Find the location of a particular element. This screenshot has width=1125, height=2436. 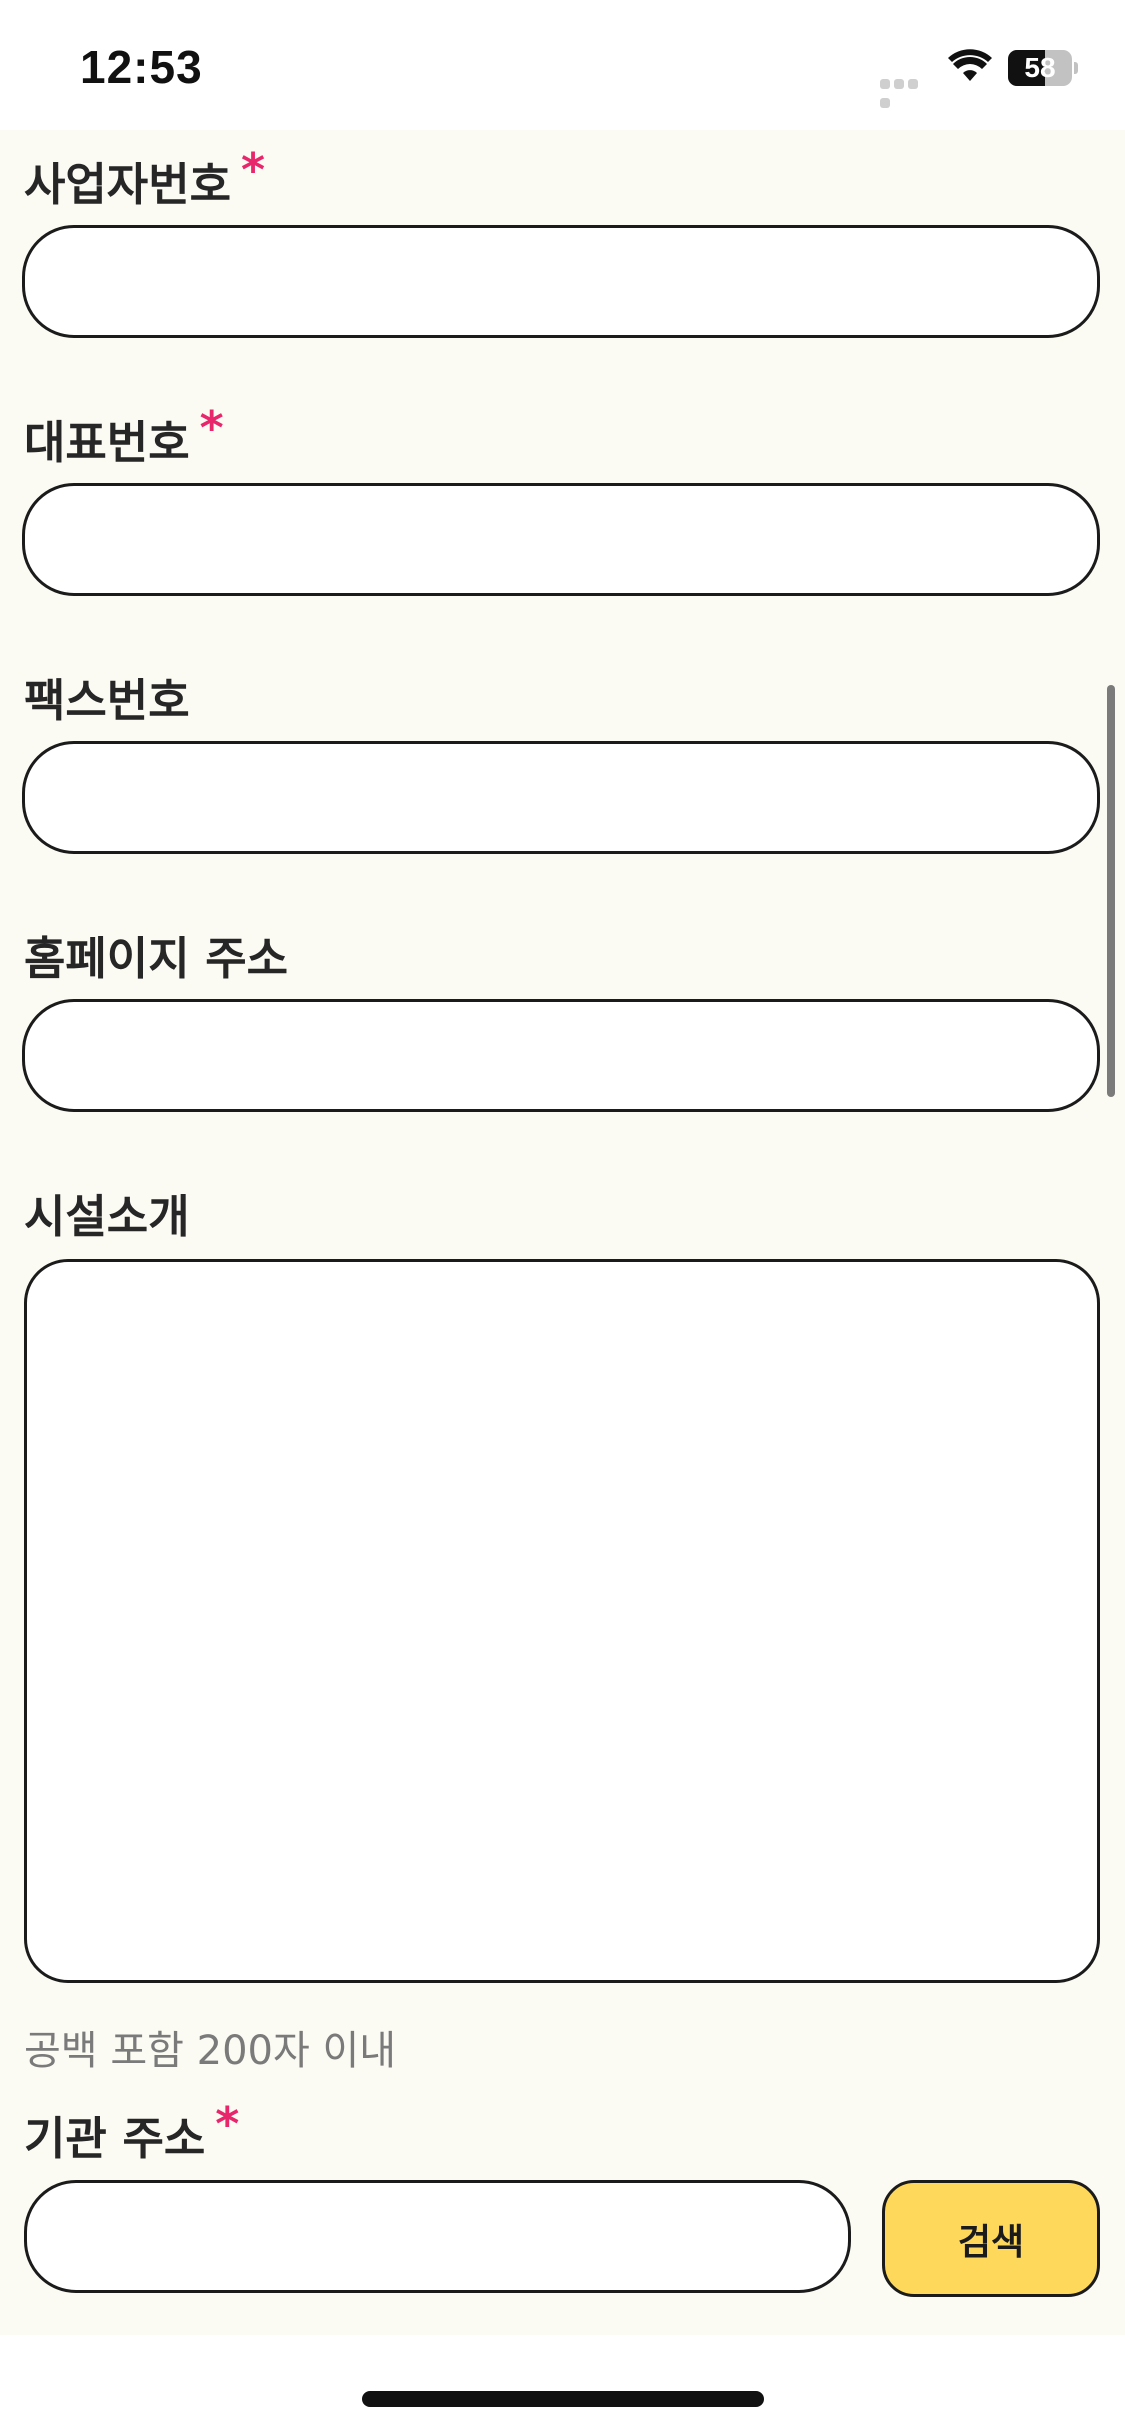

business-number-label: 사업자번호 * is located at coordinates (145, 177).